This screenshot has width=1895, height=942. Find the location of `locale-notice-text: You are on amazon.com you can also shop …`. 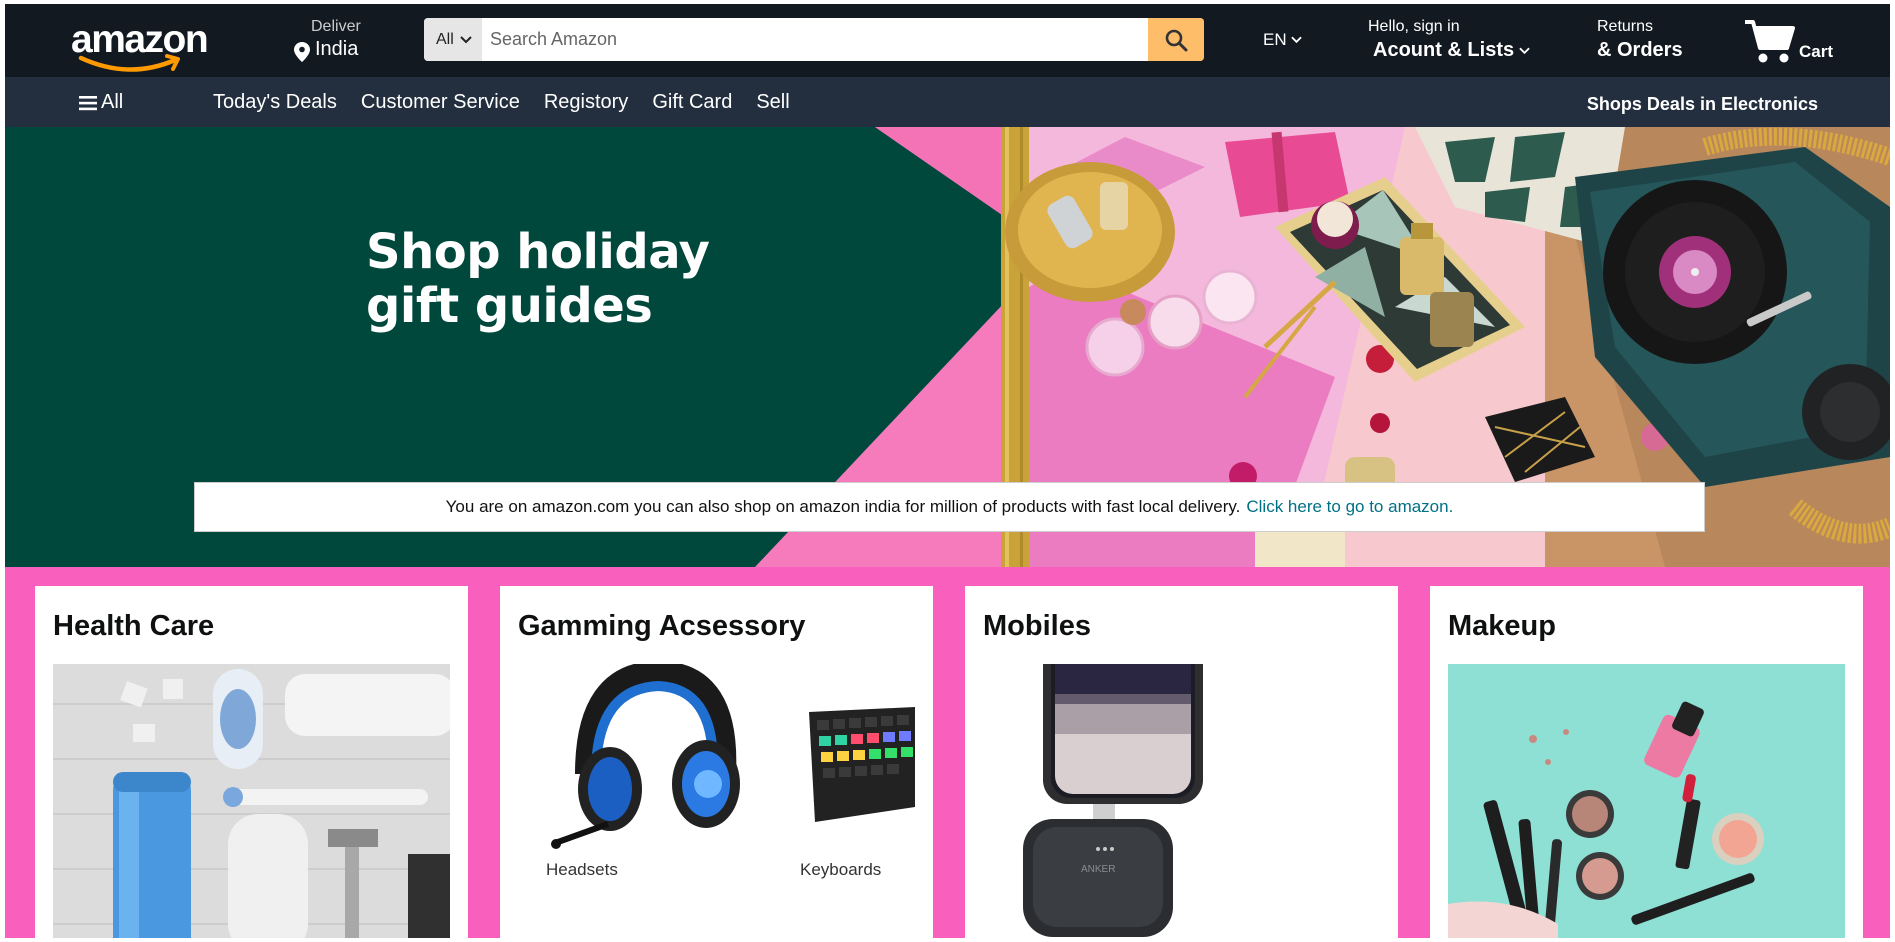

locale-notice-text: You are on amazon.com you can also shop … is located at coordinates (843, 506).